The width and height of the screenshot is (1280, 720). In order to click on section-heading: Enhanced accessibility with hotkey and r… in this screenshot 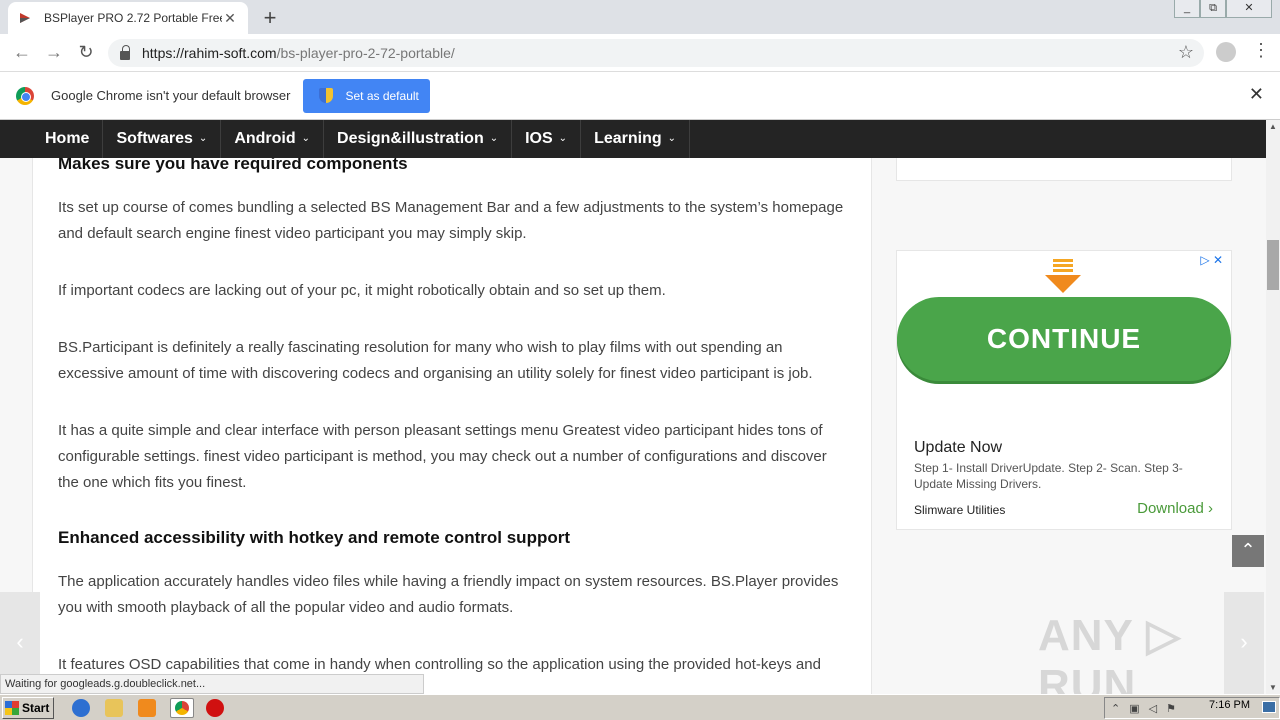, I will do `click(314, 537)`.